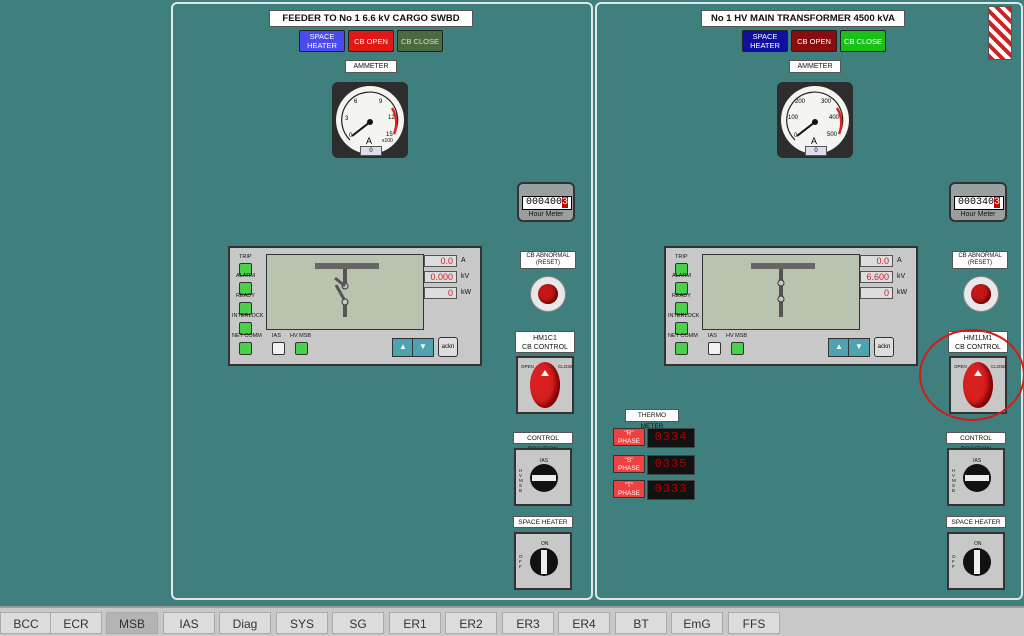  What do you see at coordinates (548, 260) in the screenshot?
I see `cb-abnormal-label: CB ABNORMAL (RESET)` at bounding box center [548, 260].